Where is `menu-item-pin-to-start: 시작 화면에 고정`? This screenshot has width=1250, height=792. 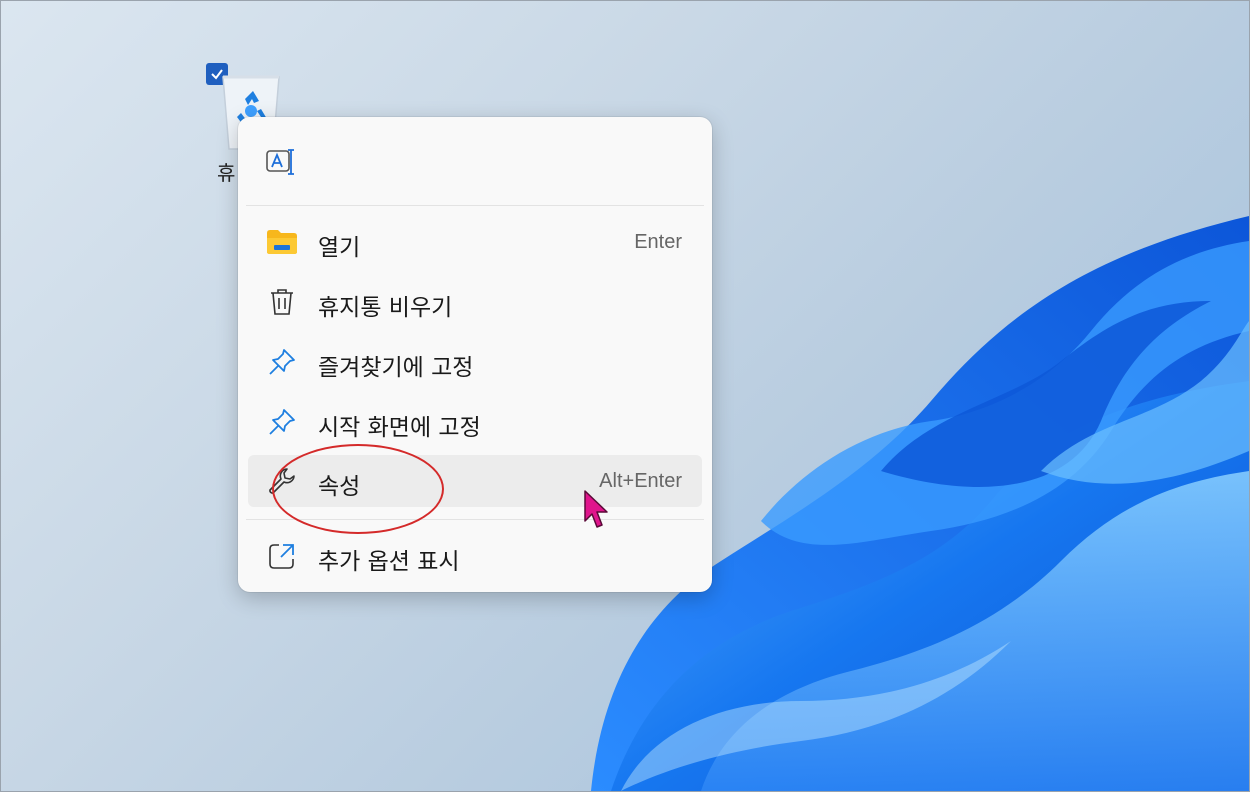
menu-item-pin-to-start: 시작 화면에 고정 is located at coordinates (475, 422).